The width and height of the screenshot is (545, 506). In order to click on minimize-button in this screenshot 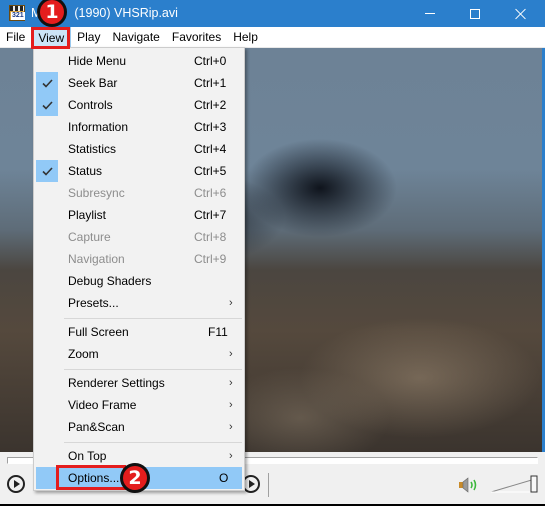, I will do `click(430, 13)`.